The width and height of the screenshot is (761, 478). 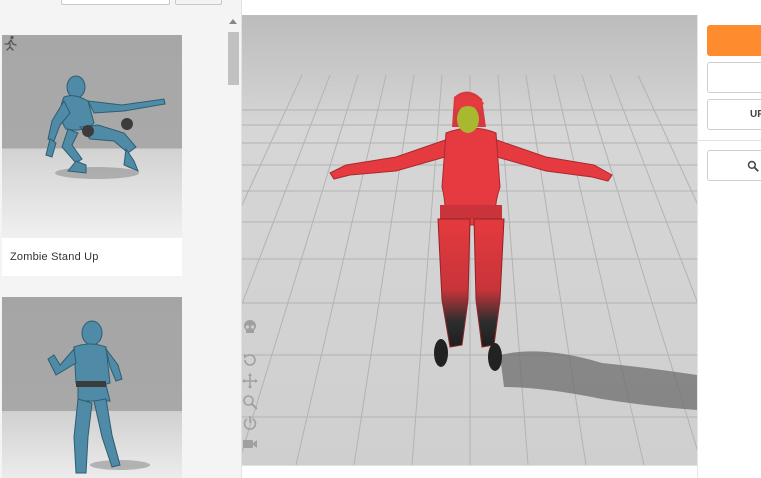 What do you see at coordinates (753, 166) in the screenshot?
I see `search-icon` at bounding box center [753, 166].